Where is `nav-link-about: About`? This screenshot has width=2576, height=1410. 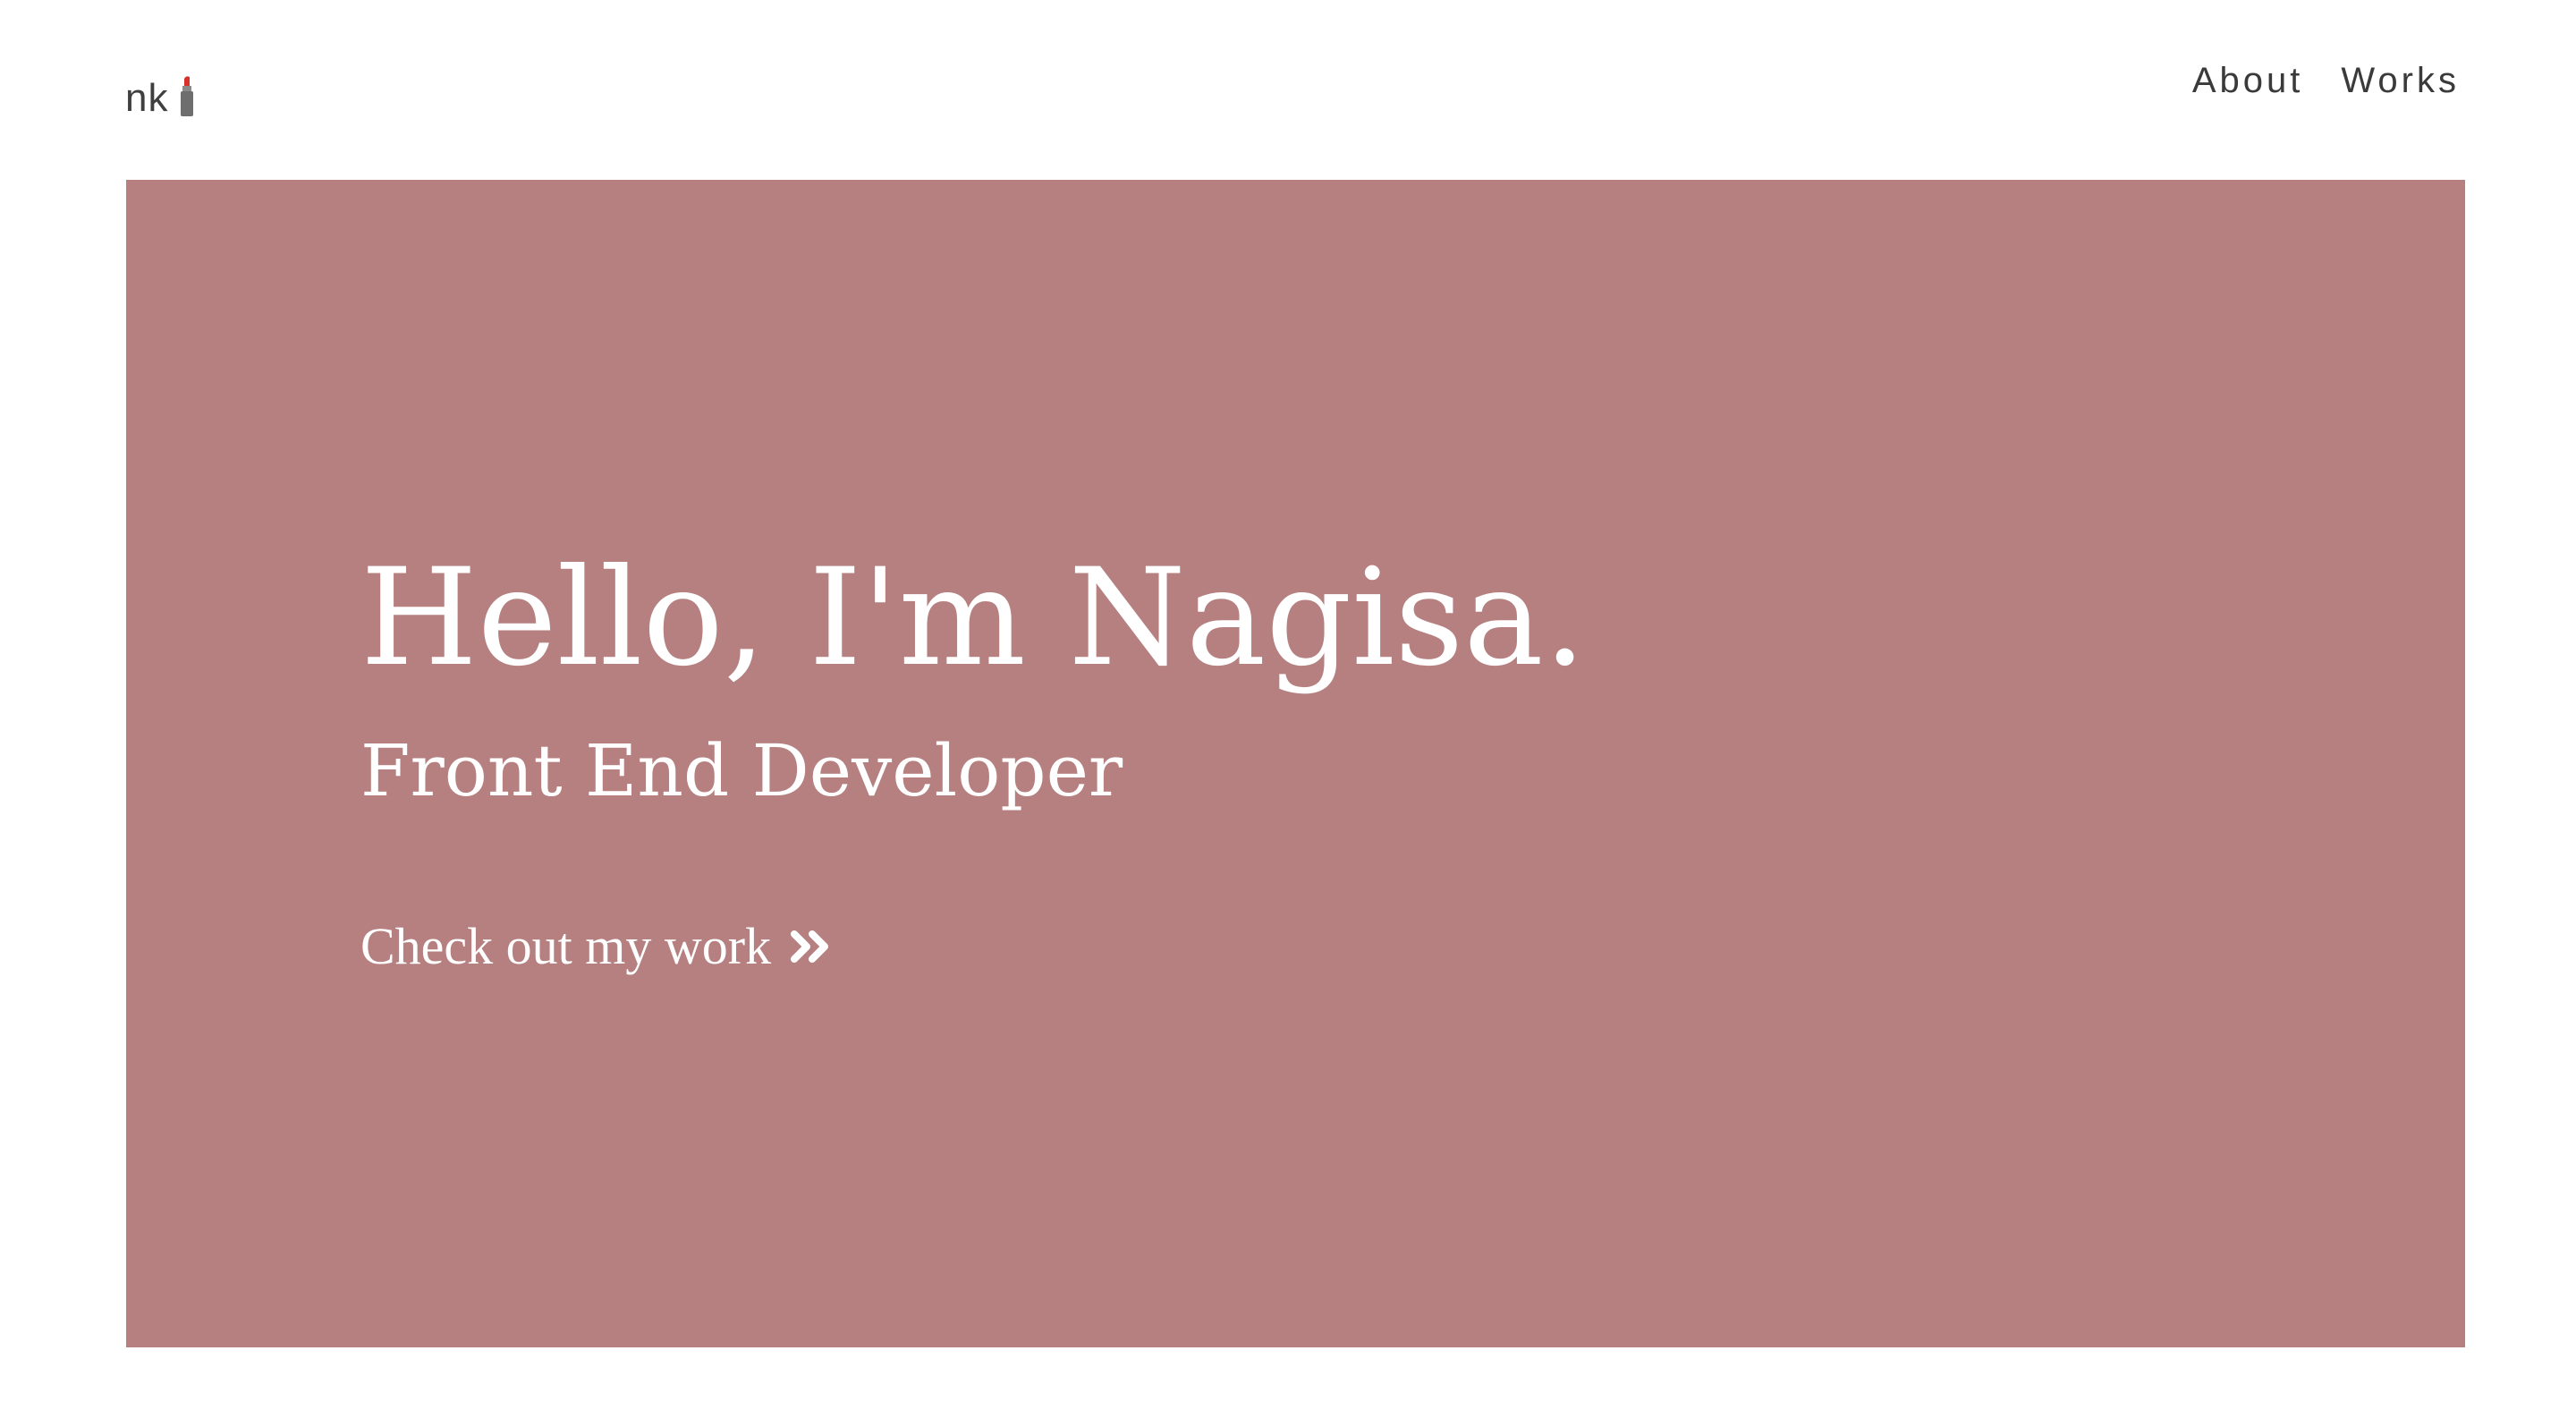 nav-link-about: About is located at coordinates (2248, 81).